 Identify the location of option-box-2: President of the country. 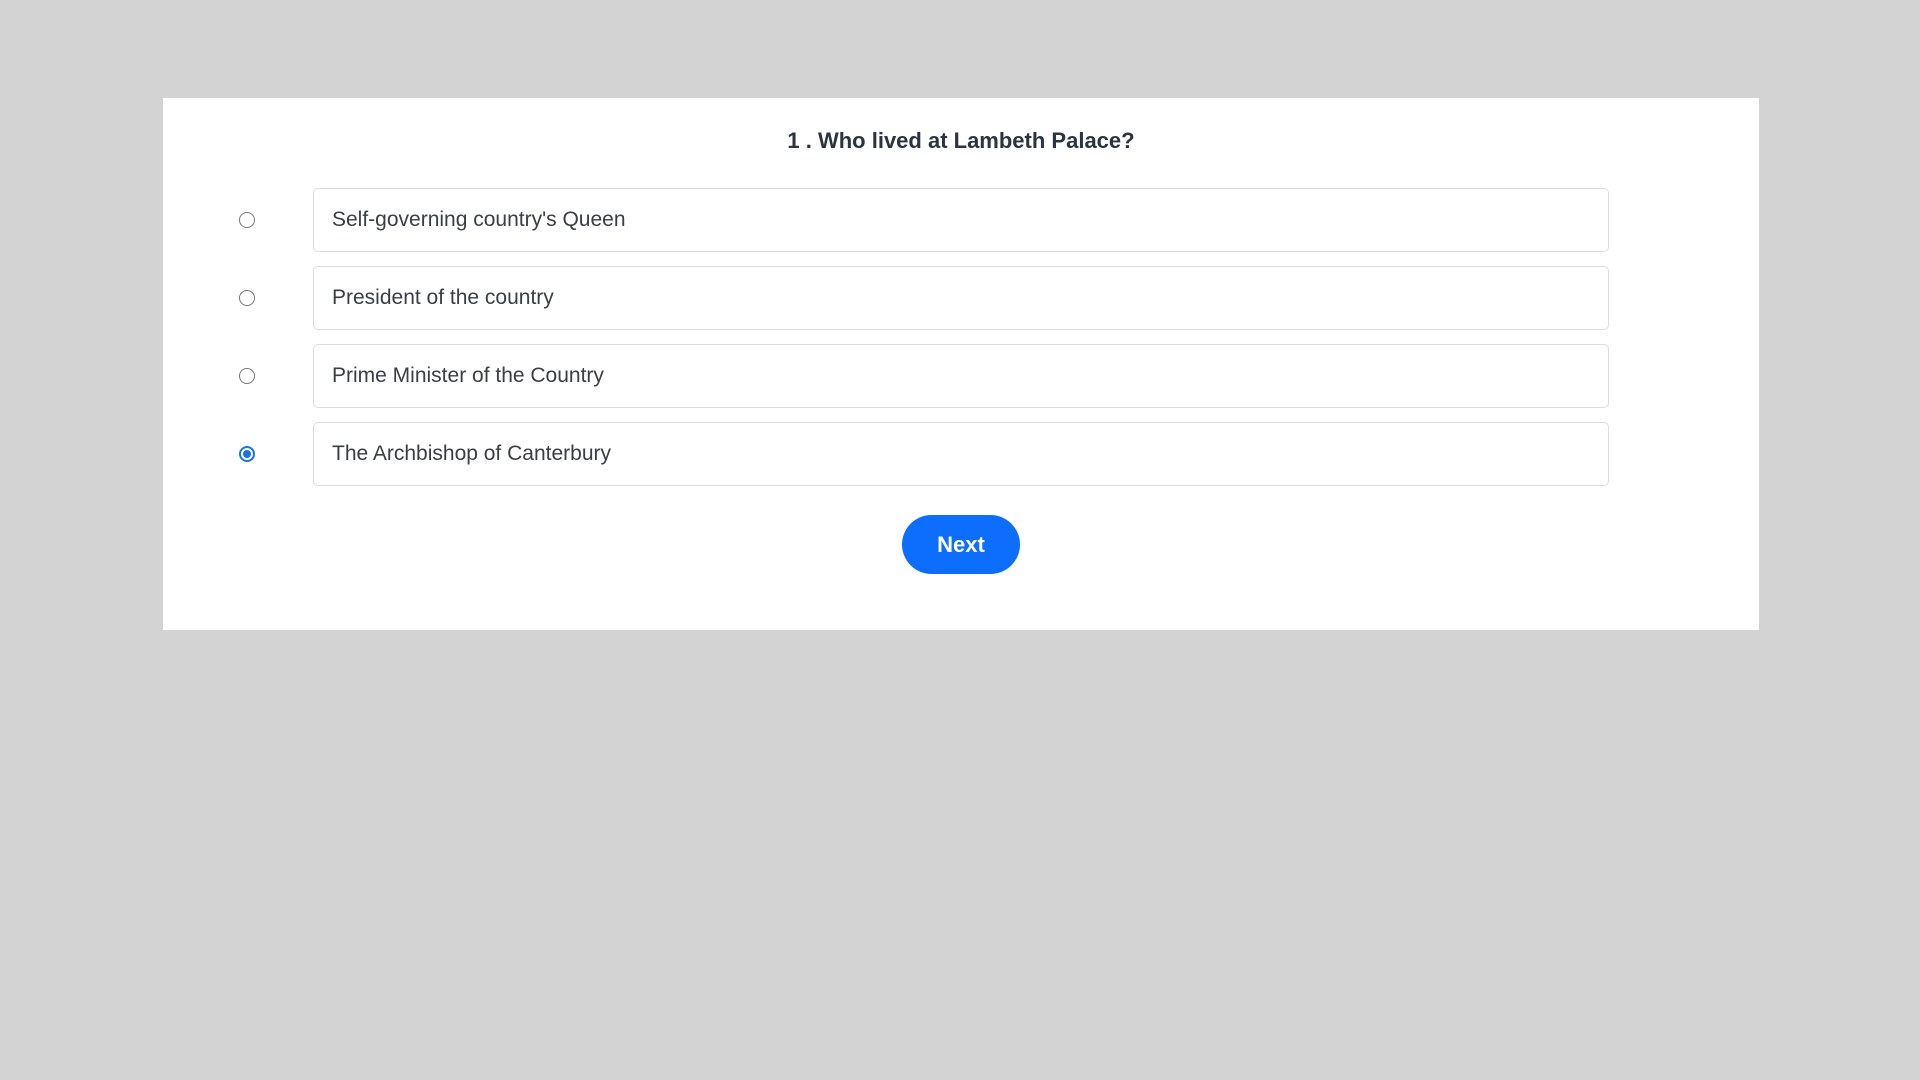
(961, 298).